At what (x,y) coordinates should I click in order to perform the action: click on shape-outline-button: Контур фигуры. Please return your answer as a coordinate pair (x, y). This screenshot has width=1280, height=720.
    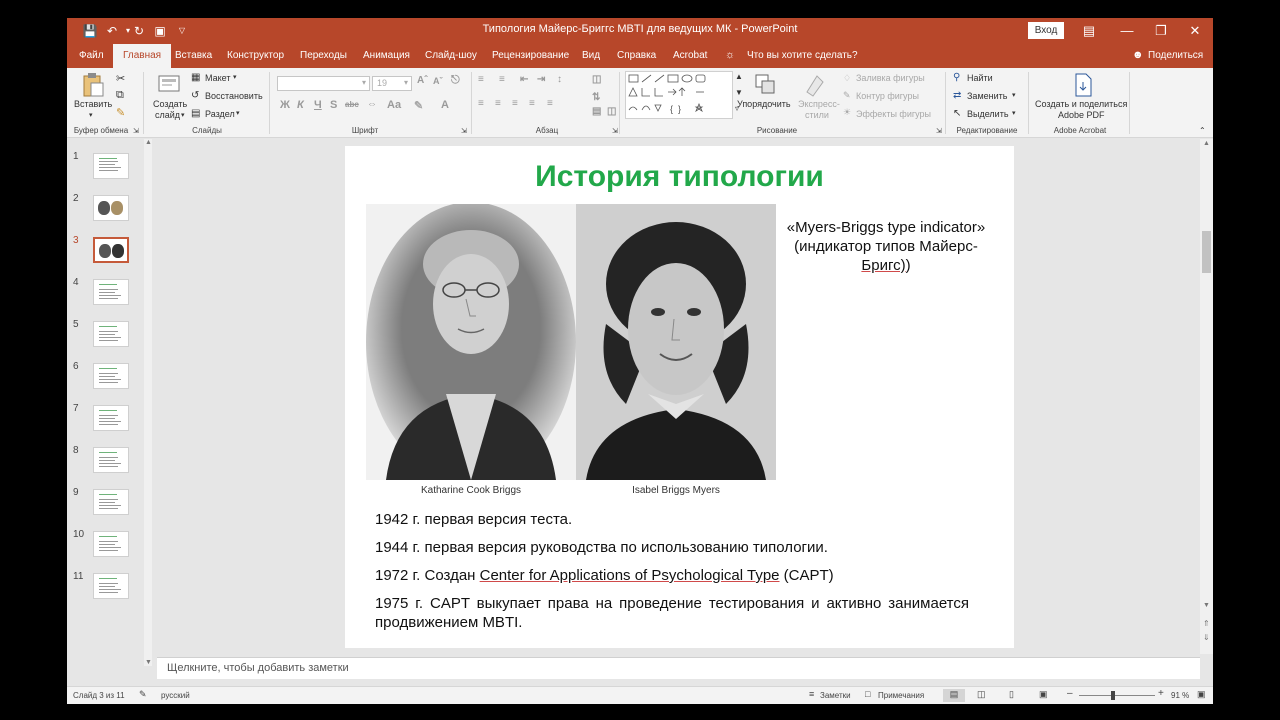
    Looking at the image, I should click on (887, 96).